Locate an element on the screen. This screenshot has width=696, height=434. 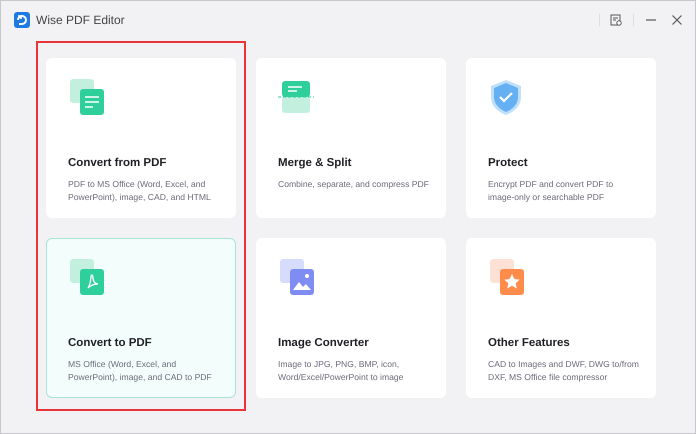
document-icon is located at coordinates (86, 97).